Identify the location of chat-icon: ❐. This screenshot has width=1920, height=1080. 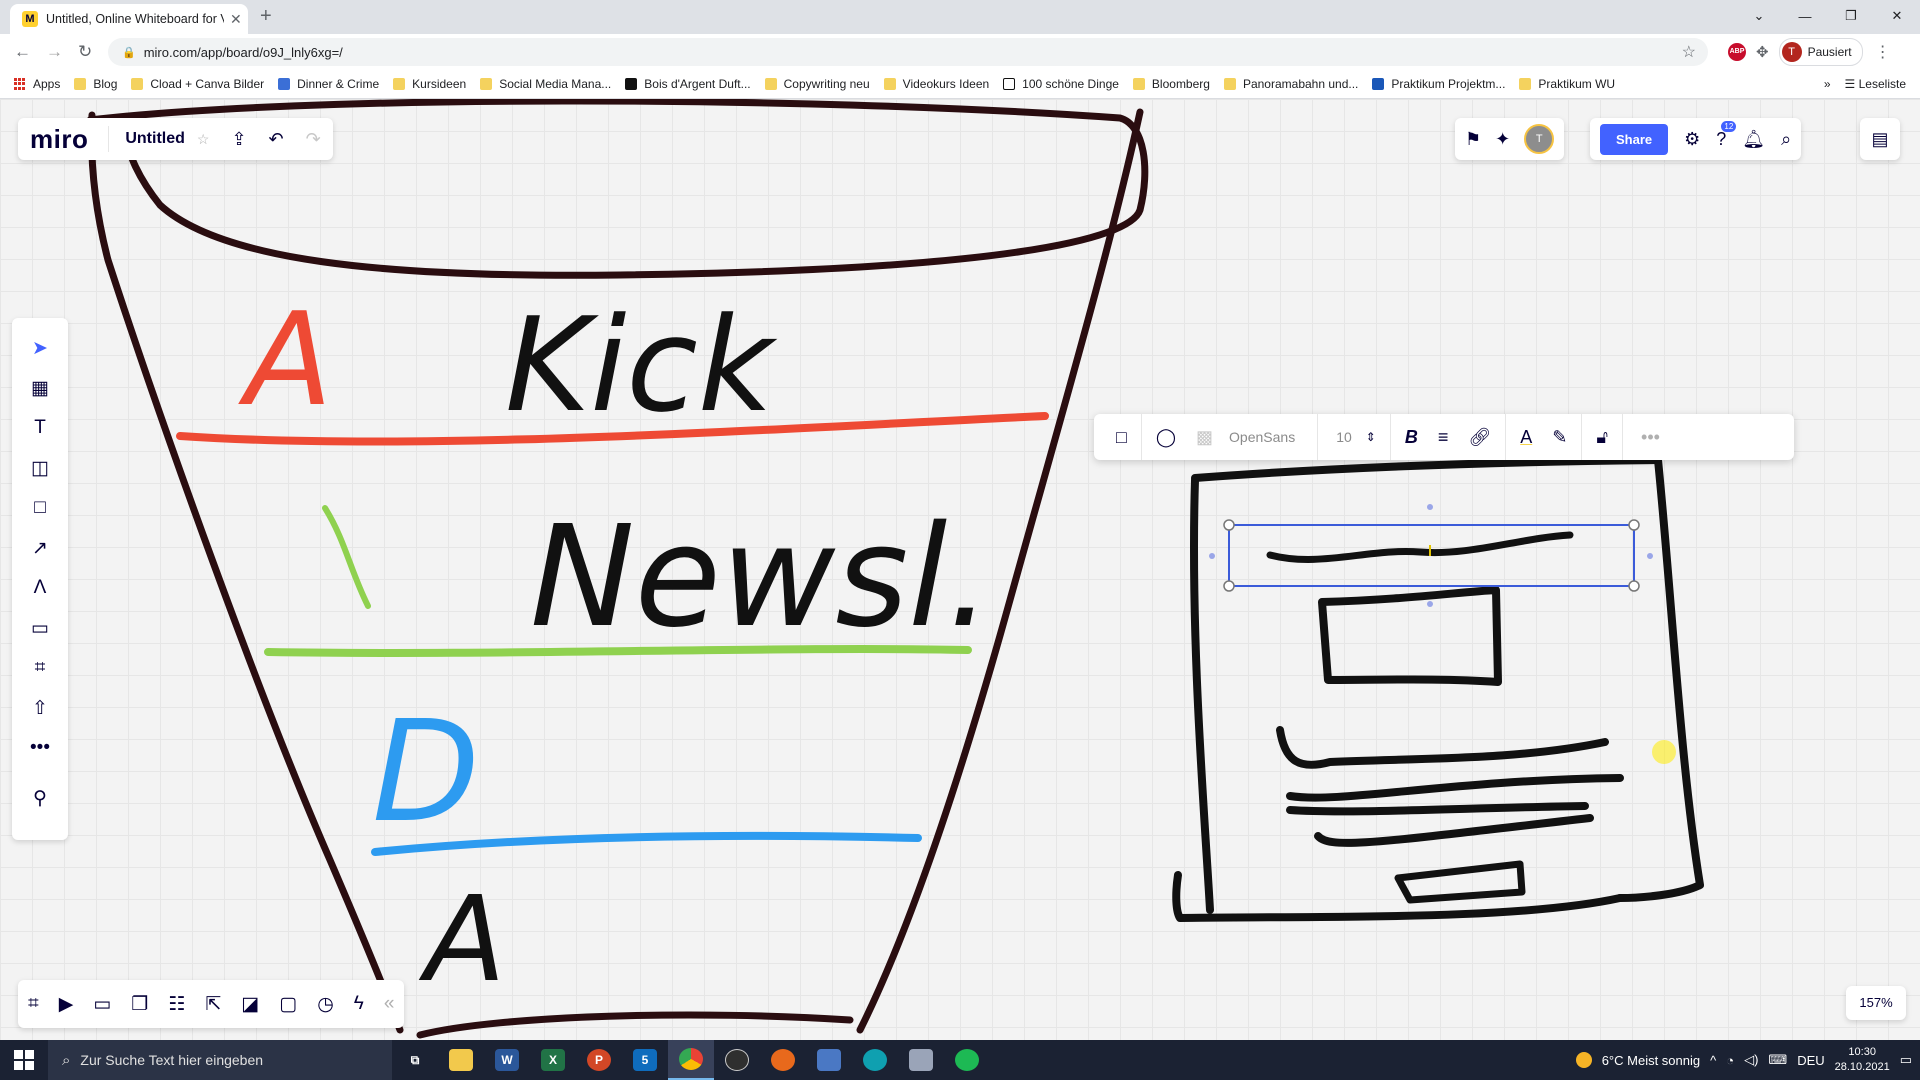
(139, 1004).